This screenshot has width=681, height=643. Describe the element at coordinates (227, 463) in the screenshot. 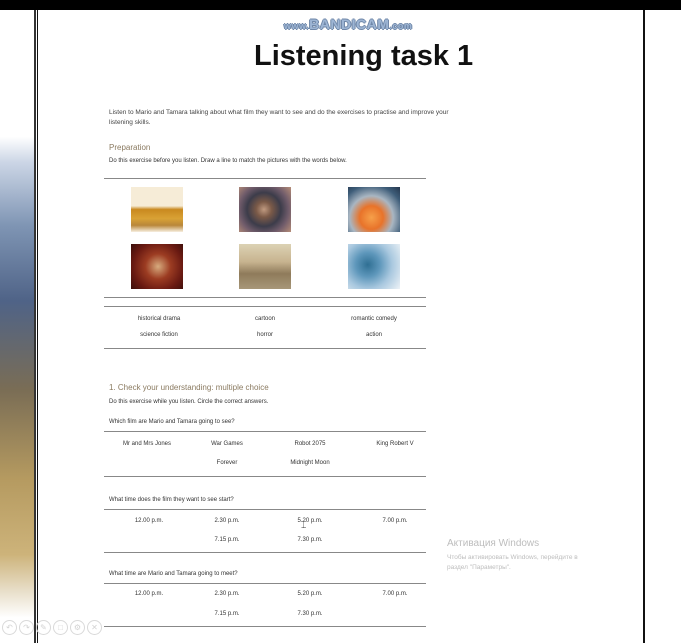

I see `answer-option: Forever` at that location.